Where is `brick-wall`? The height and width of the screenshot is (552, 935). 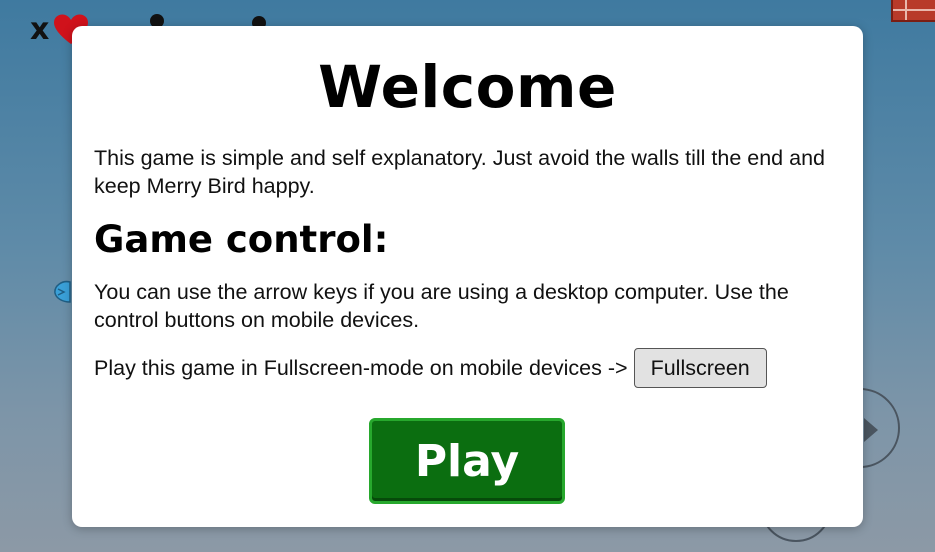
brick-wall is located at coordinates (913, 11).